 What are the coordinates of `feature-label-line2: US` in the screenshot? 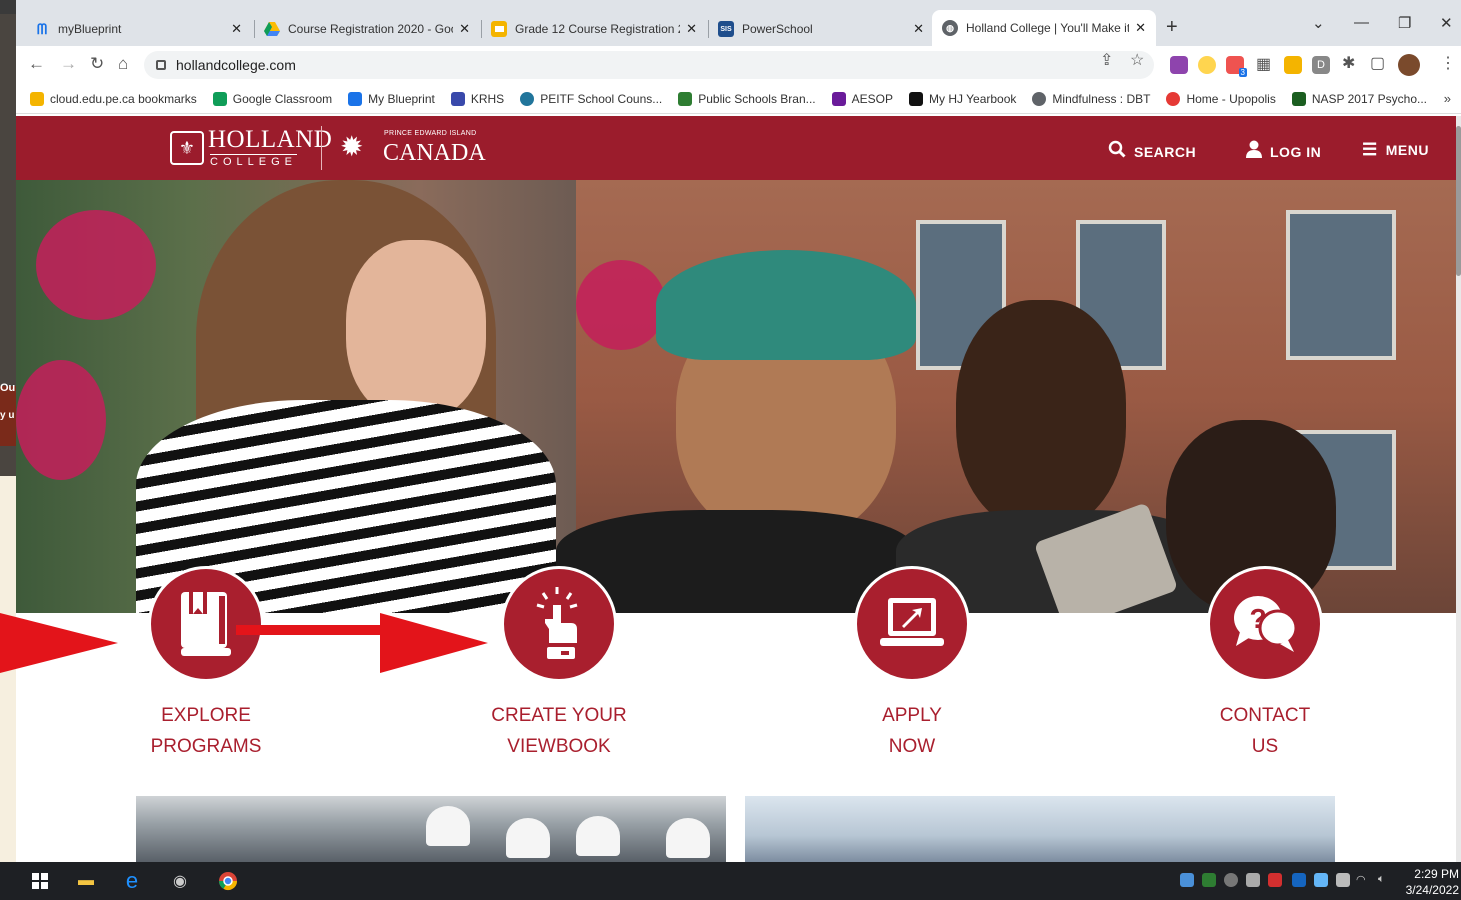 It's located at (1265, 746).